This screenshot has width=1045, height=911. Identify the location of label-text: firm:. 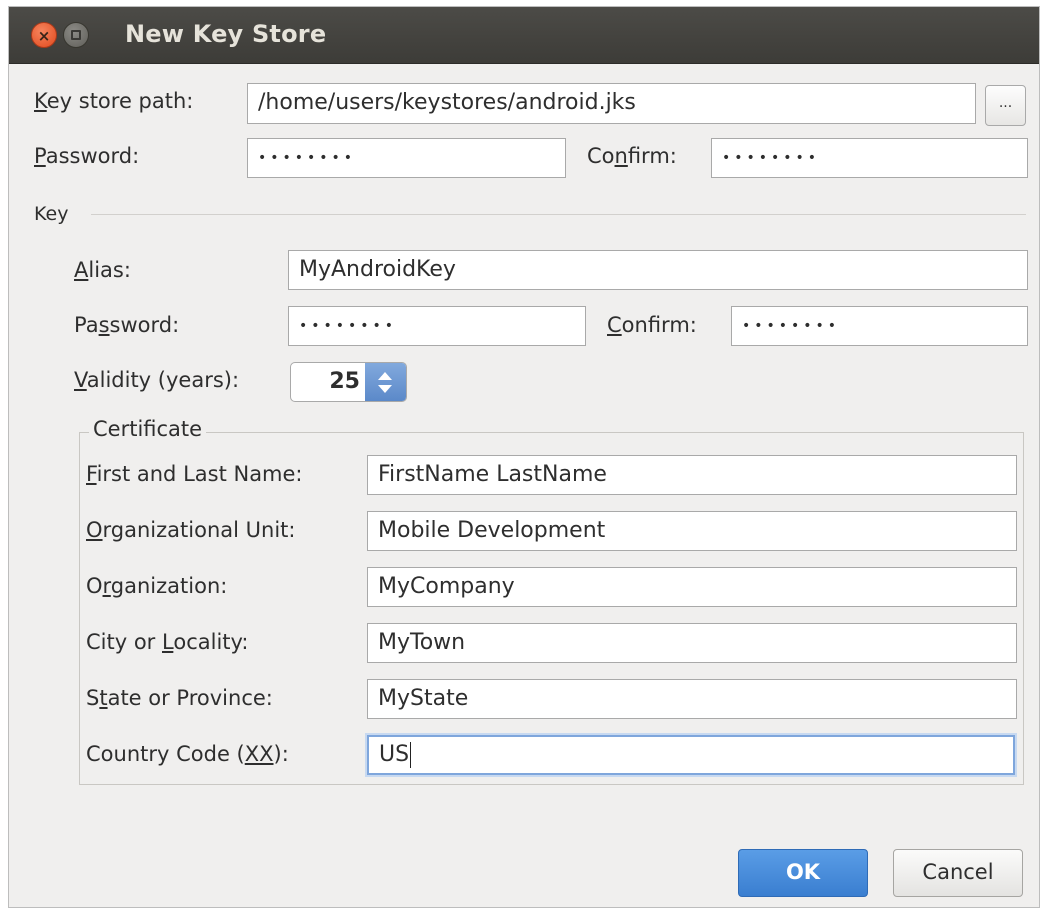
(652, 156).